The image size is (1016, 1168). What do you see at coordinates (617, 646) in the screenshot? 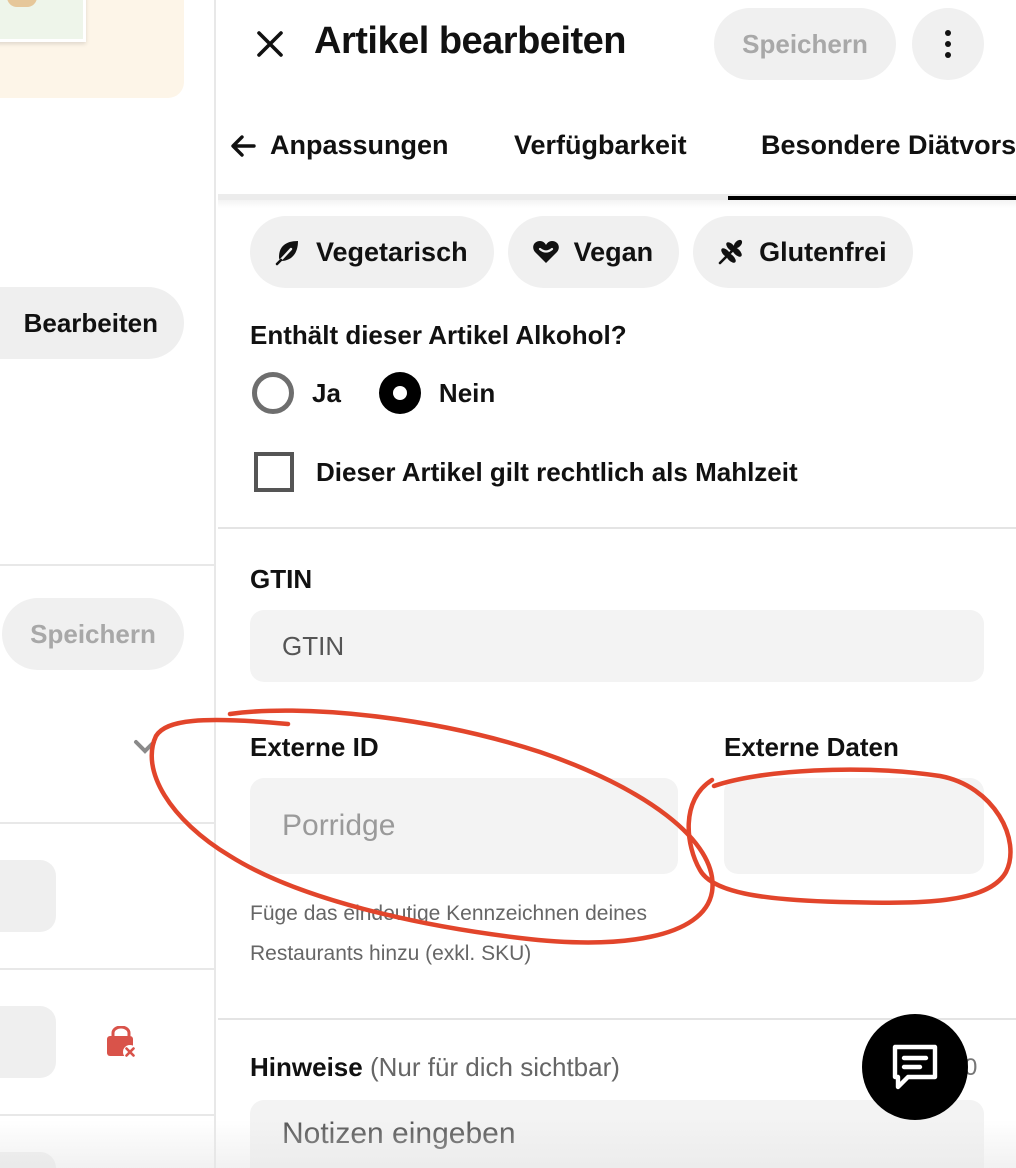
I see `gtin-input` at bounding box center [617, 646].